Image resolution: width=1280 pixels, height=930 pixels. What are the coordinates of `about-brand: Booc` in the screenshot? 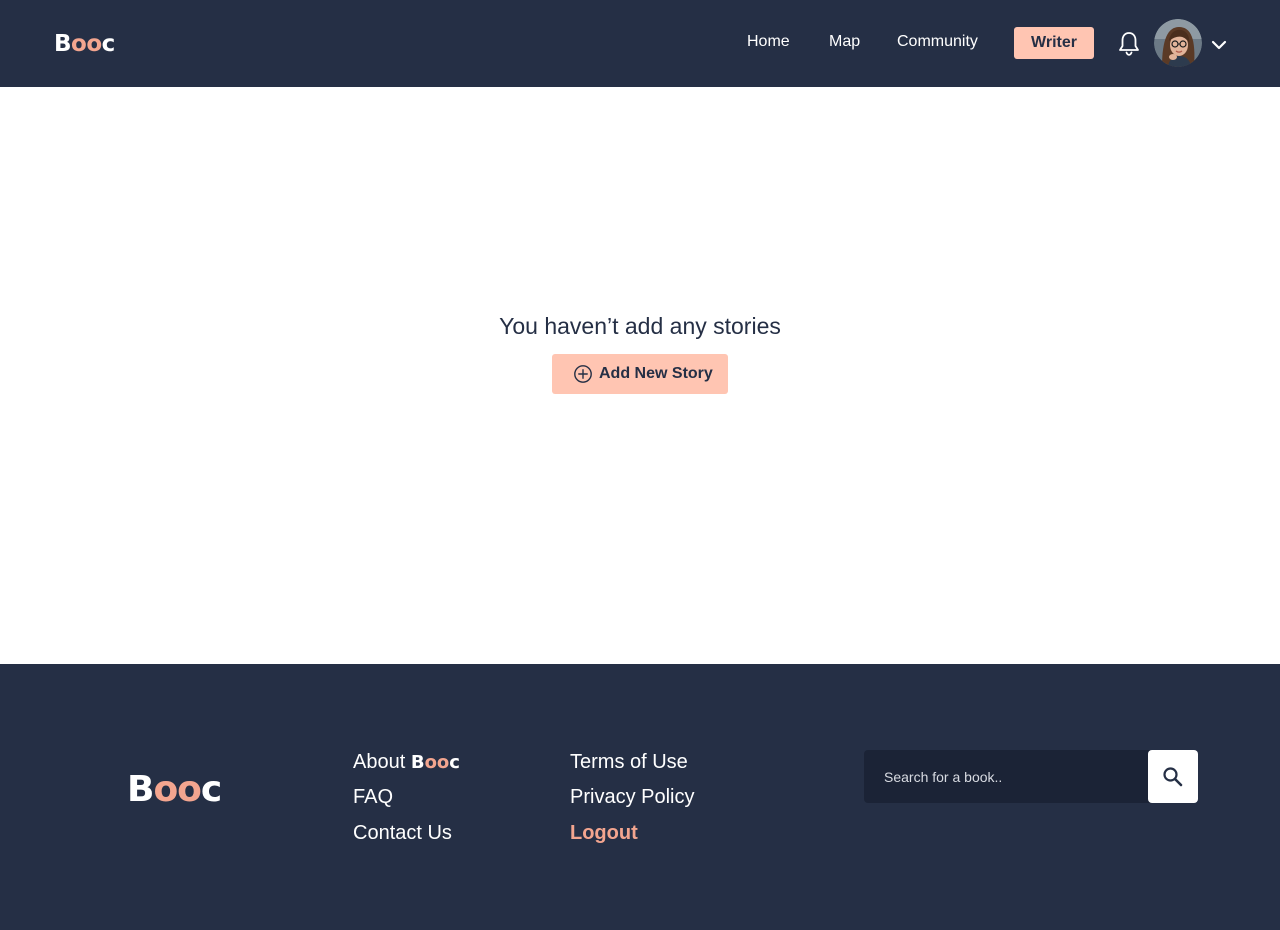 It's located at (435, 762).